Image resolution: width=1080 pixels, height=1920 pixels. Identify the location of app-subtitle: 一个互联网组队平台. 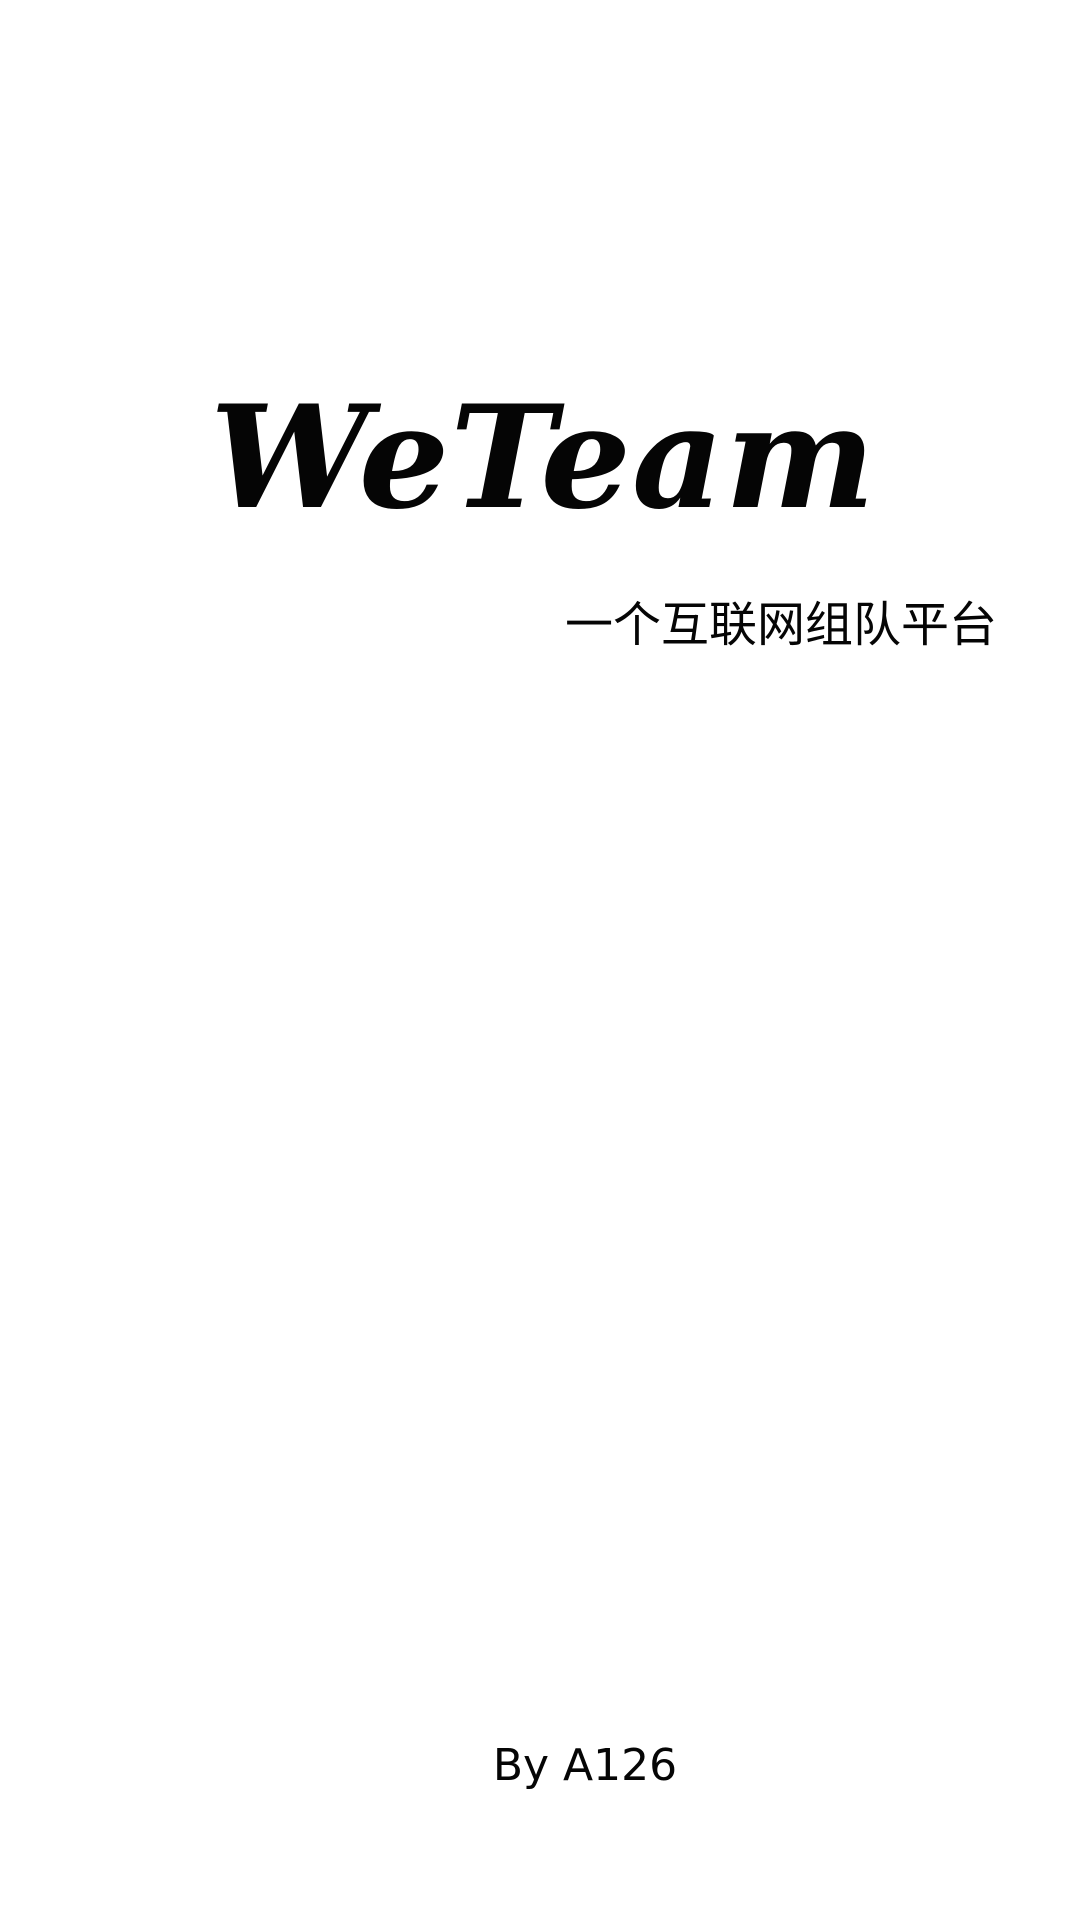
(781, 625).